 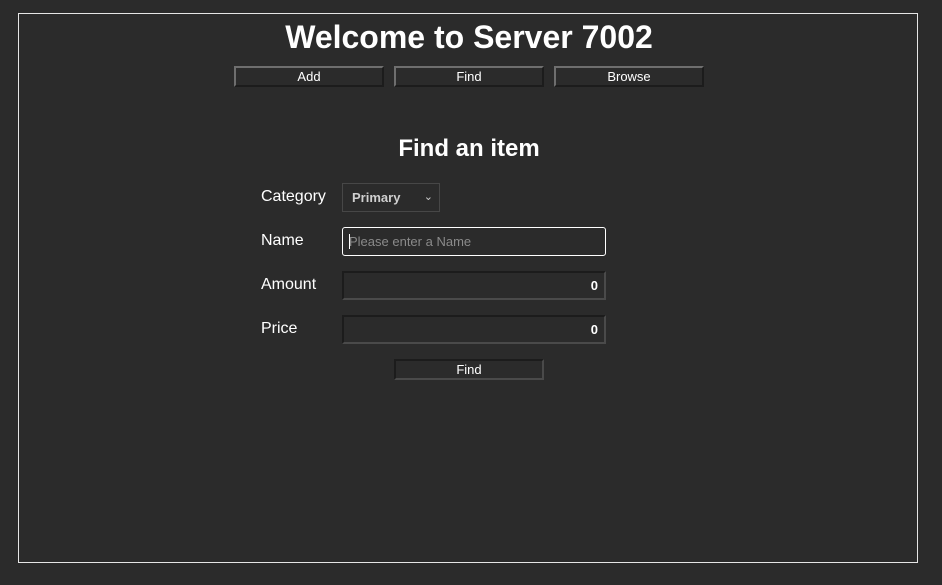 What do you see at coordinates (474, 241) in the screenshot?
I see `name-input` at bounding box center [474, 241].